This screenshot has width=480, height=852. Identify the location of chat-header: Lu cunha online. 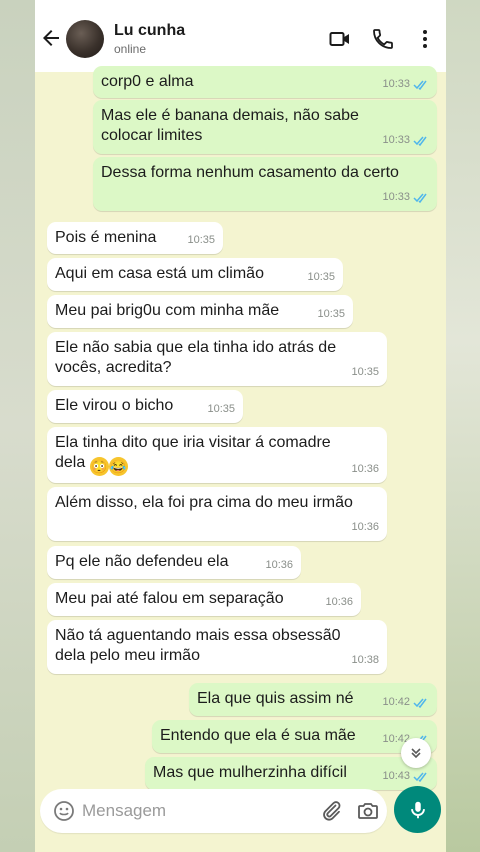
(240, 36).